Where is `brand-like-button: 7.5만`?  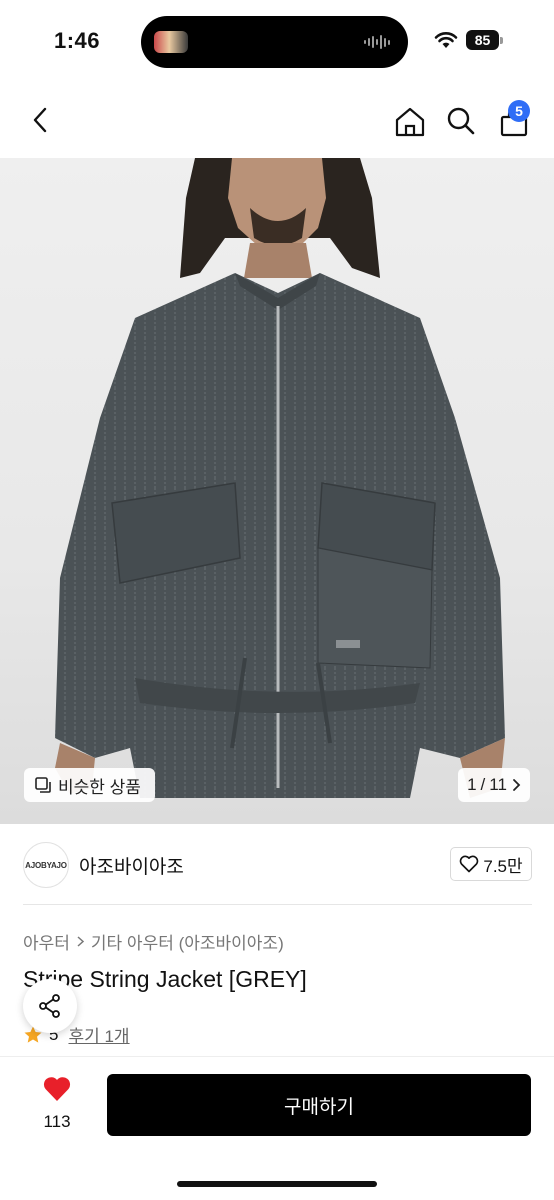 brand-like-button: 7.5만 is located at coordinates (491, 864).